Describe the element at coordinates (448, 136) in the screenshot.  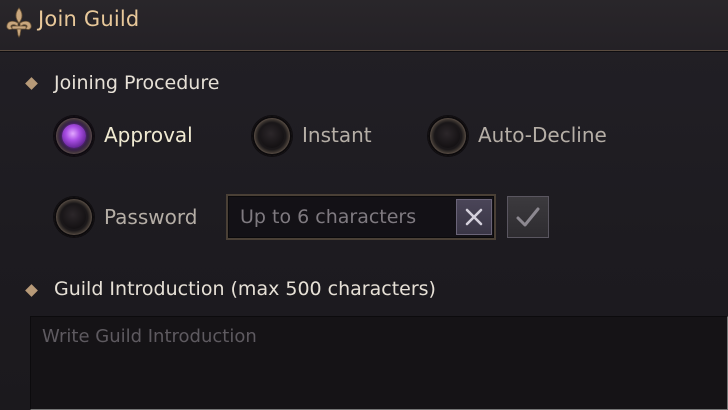
I see `radio-auto-decline` at that location.